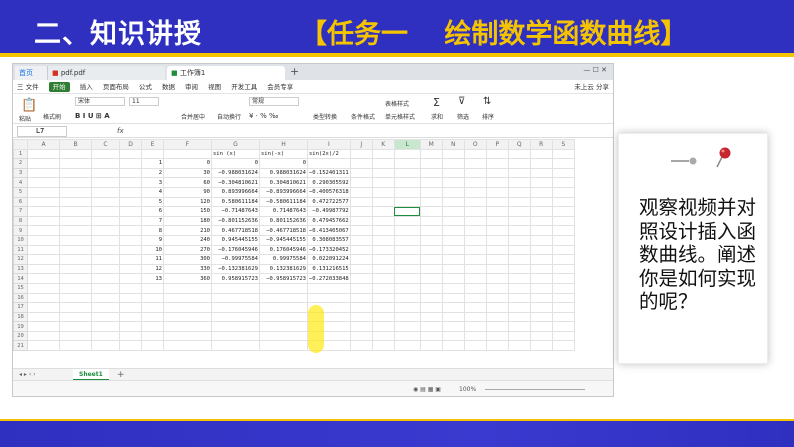 This screenshot has width=794, height=447. Describe the element at coordinates (400, 116) in the screenshot. I see `cell-style-button: 单元格样式` at that location.